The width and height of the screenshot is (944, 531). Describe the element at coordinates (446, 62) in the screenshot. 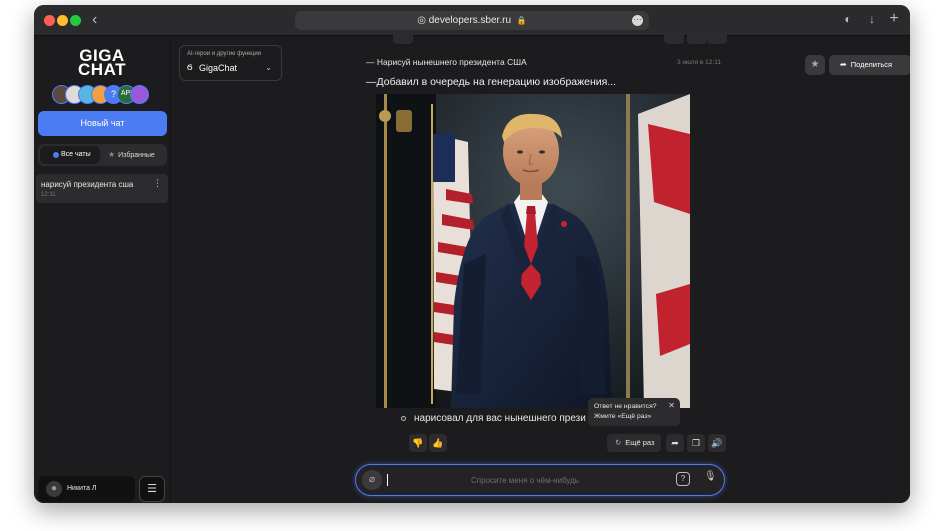

I see `user-message: — Нарисуй нынешнего президента США` at that location.